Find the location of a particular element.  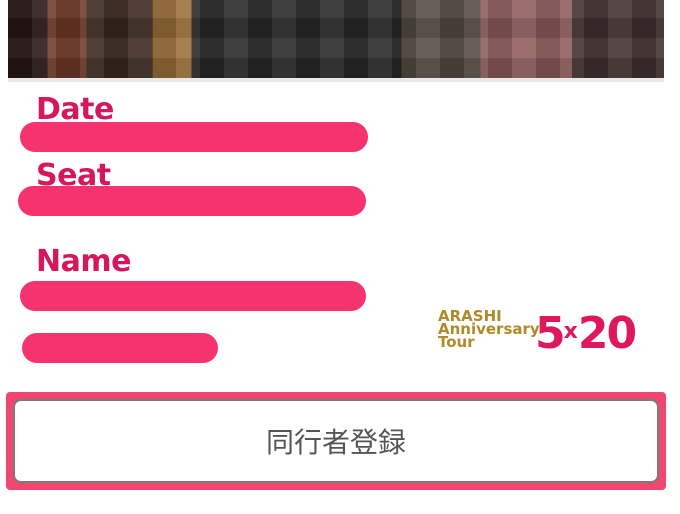

date-value-redacted is located at coordinates (194, 137).